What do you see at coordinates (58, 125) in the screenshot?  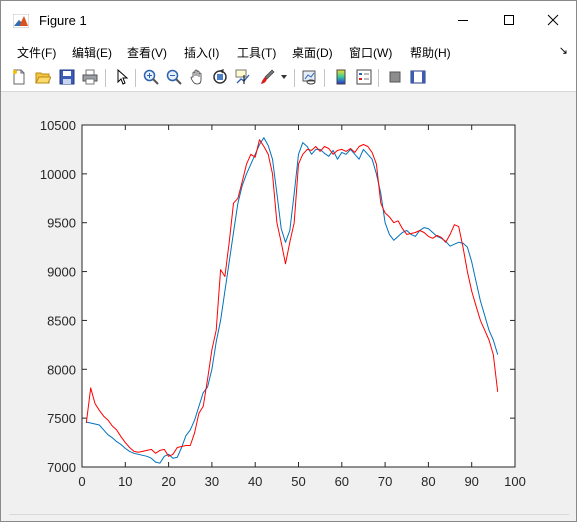 I see `y-tick-label: 10500` at bounding box center [58, 125].